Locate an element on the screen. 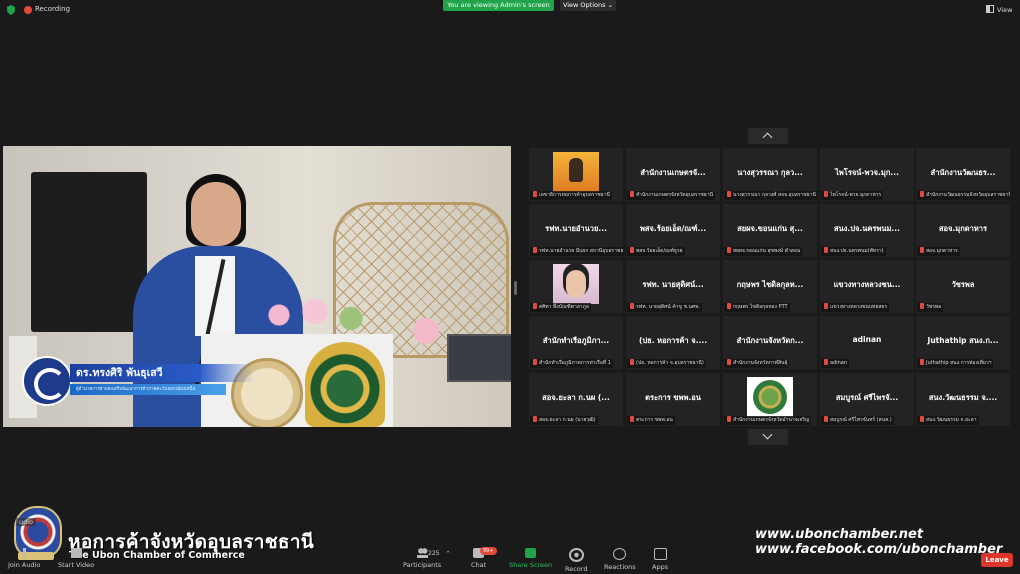 Image resolution: width=1020 pixels, height=574 pixels. participant-tile: ศศิตา พึ่งบัณฑิตาลาภูล is located at coordinates (576, 286).